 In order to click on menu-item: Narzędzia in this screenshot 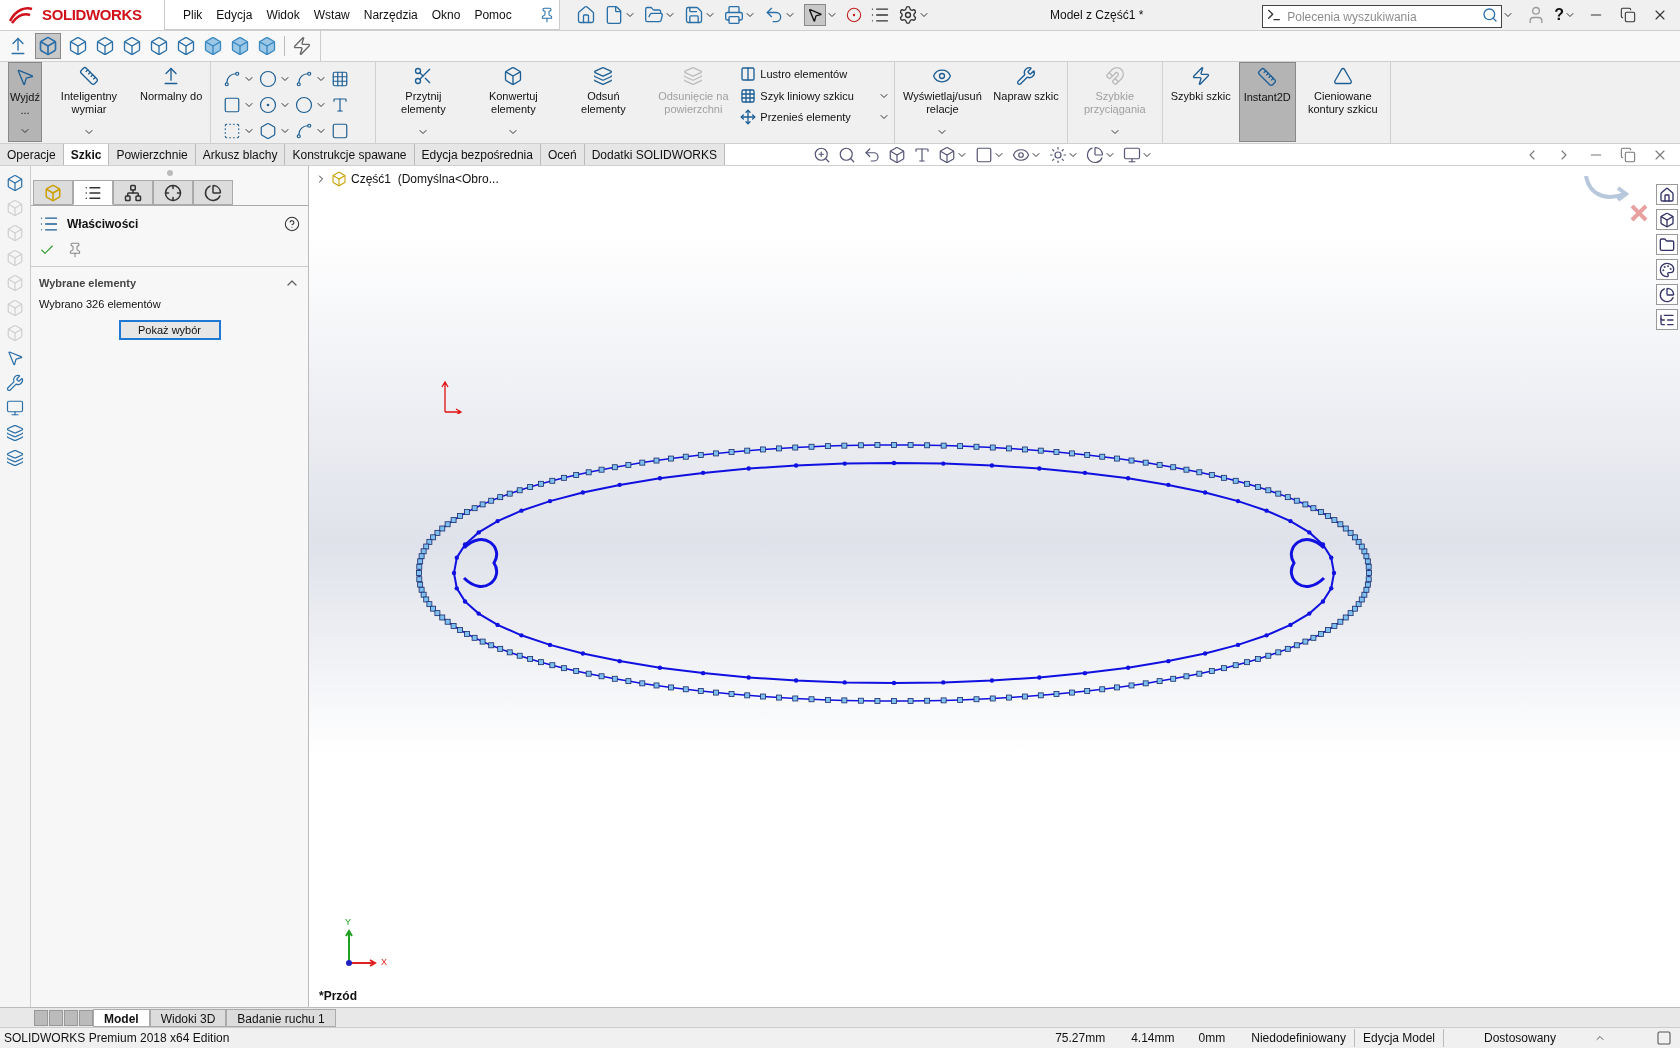, I will do `click(390, 14)`.